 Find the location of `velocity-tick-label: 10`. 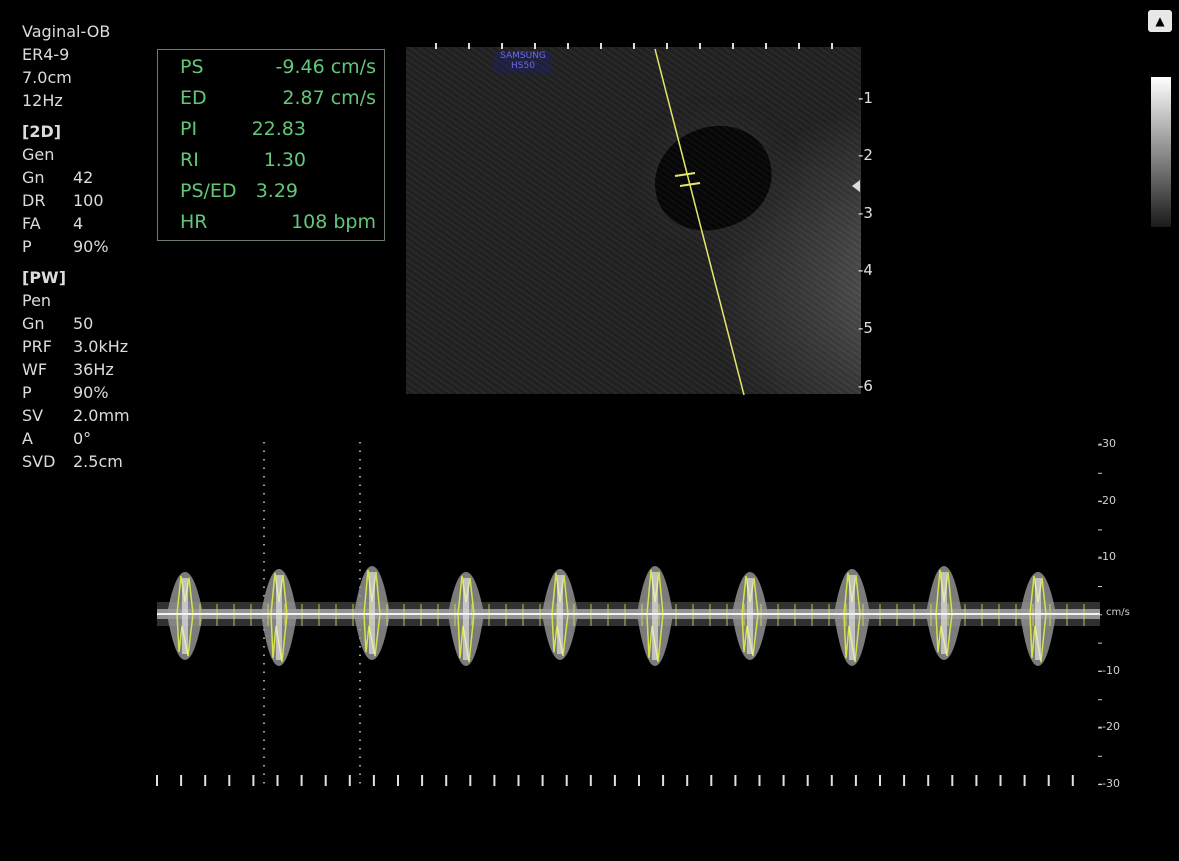

velocity-tick-label: 10 is located at coordinates (1108, 556).